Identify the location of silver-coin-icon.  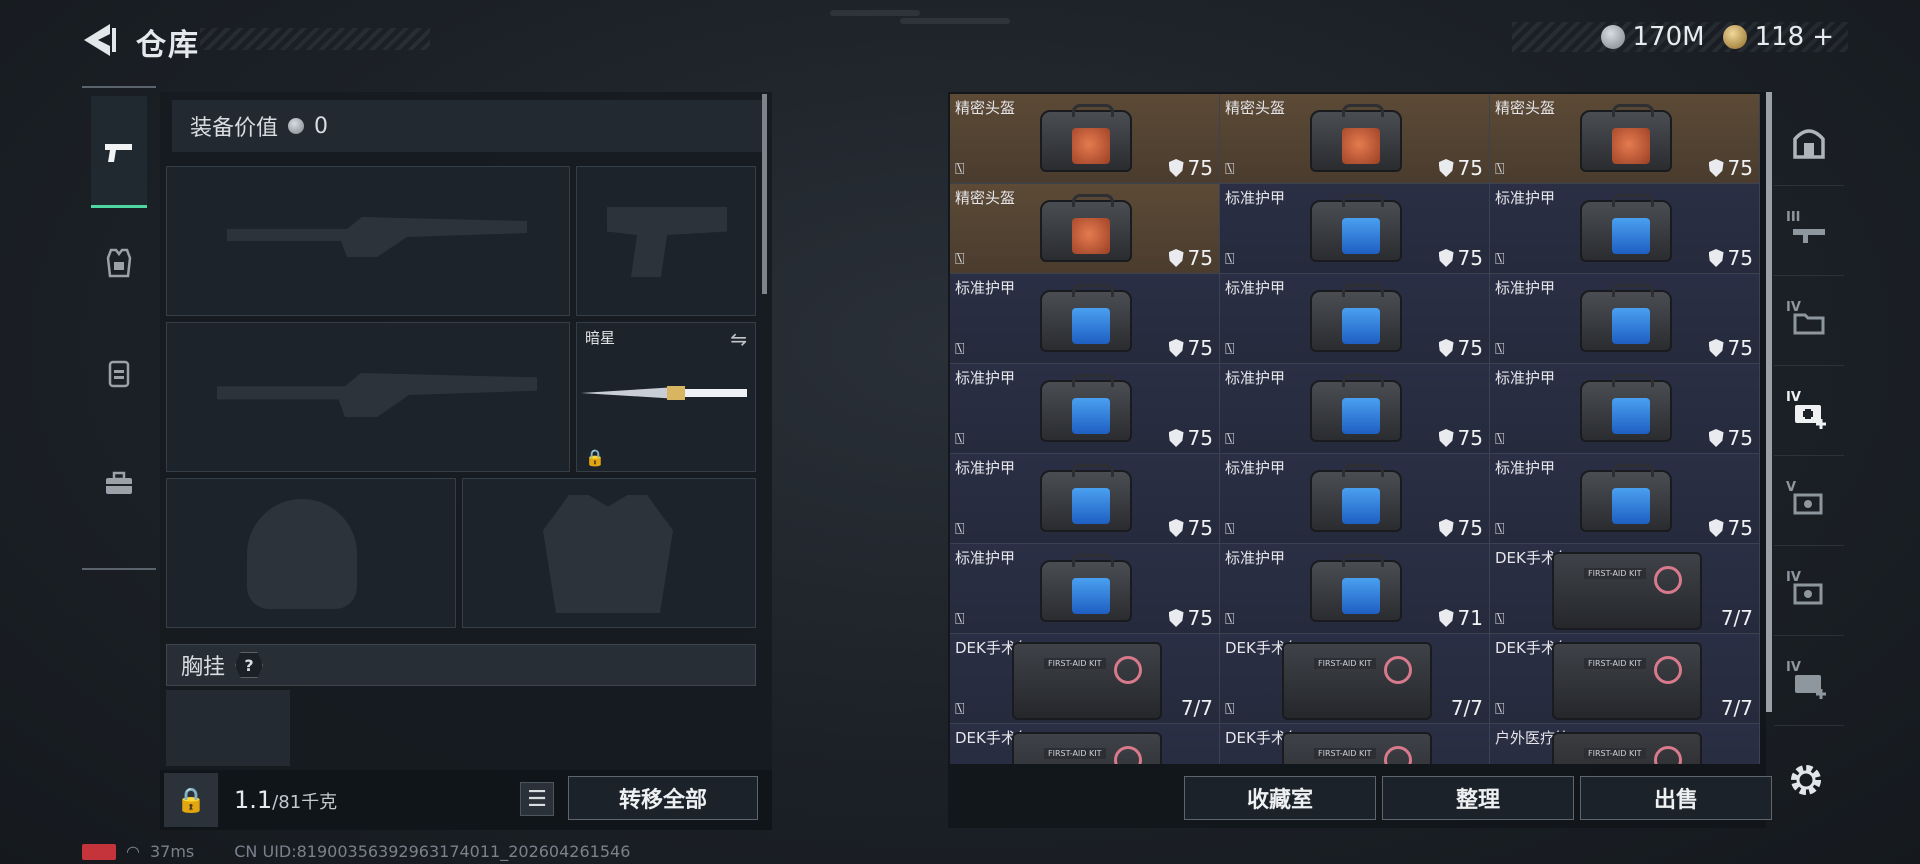
(1612, 37).